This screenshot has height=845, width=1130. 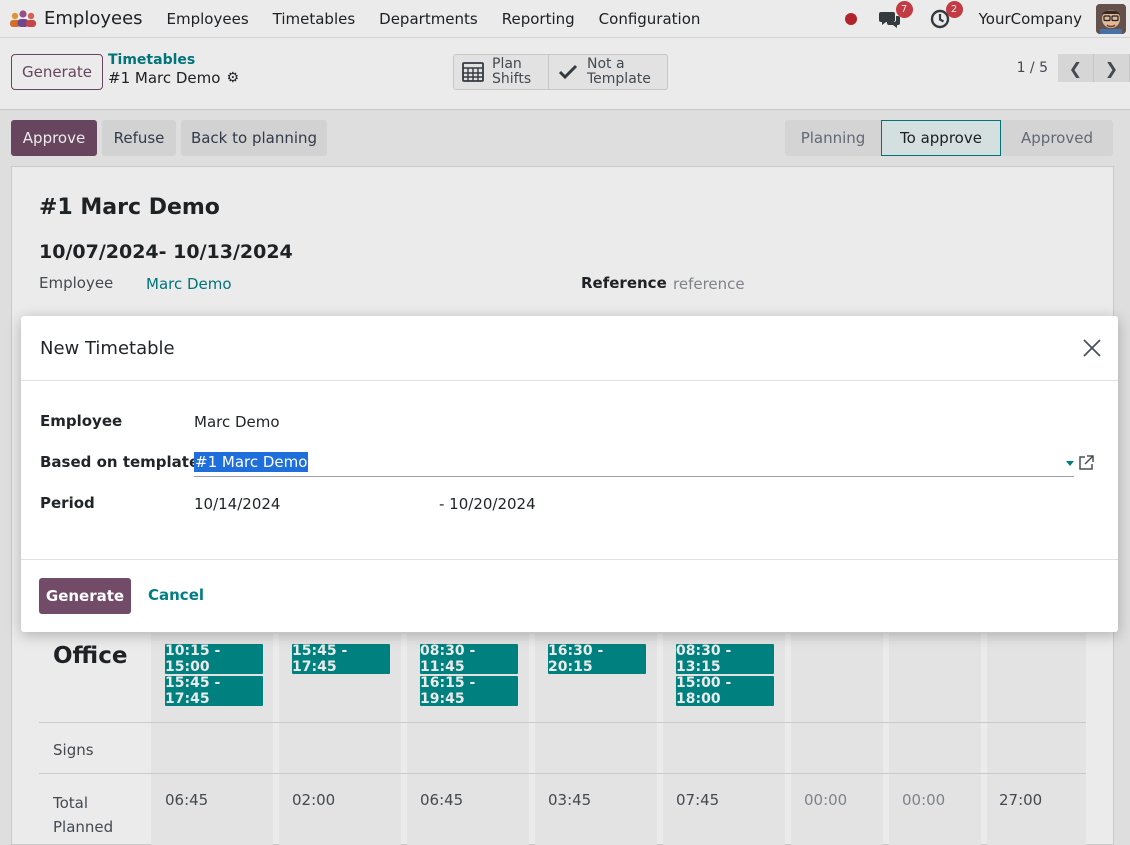 I want to click on period-end-input: - 10/20/2024, so click(x=487, y=504).